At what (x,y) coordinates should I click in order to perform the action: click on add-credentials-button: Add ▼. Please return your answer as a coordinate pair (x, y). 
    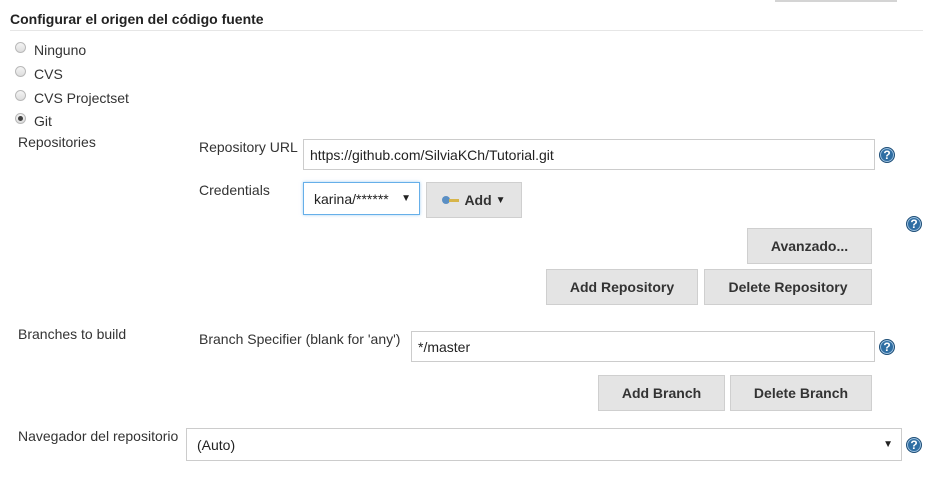
    Looking at the image, I should click on (474, 200).